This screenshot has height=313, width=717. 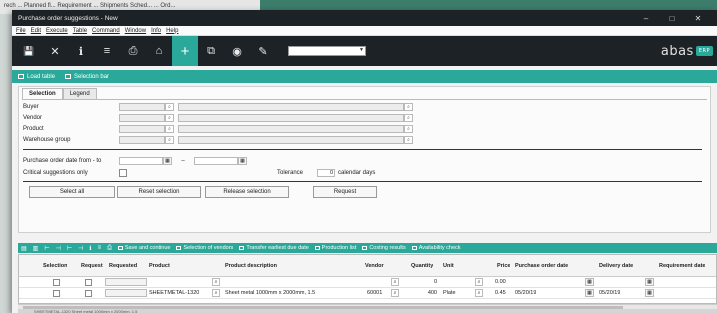 What do you see at coordinates (291, 129) in the screenshot?
I see `product-name-field` at bounding box center [291, 129].